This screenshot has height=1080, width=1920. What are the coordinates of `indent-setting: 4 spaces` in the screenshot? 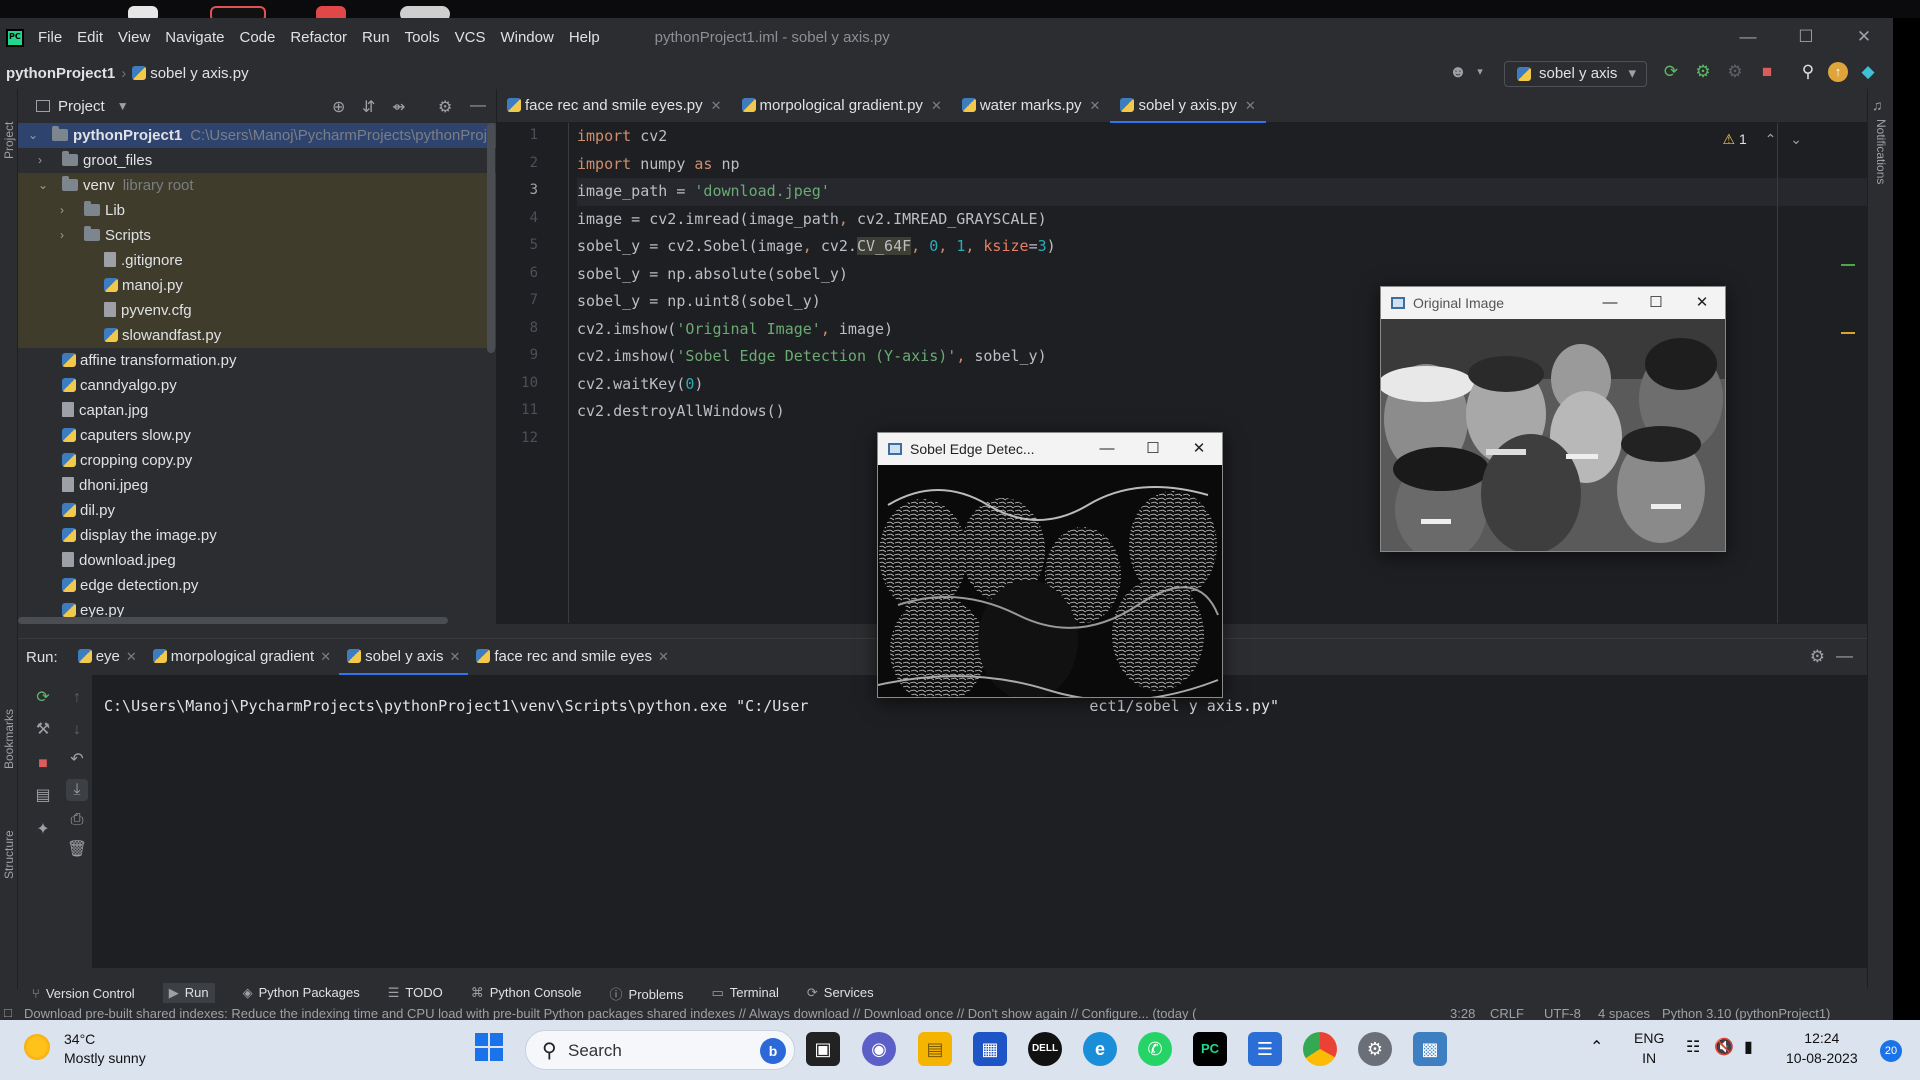 It's located at (1622, 1013).